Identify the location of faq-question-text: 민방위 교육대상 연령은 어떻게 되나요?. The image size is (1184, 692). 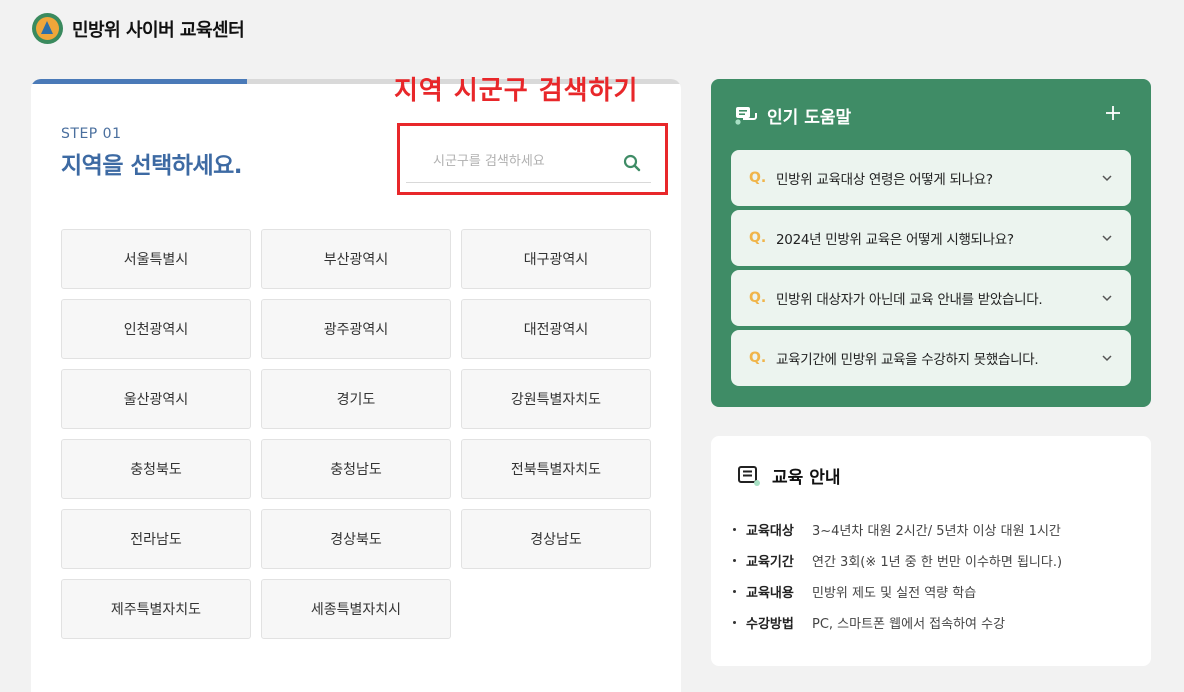
(884, 180).